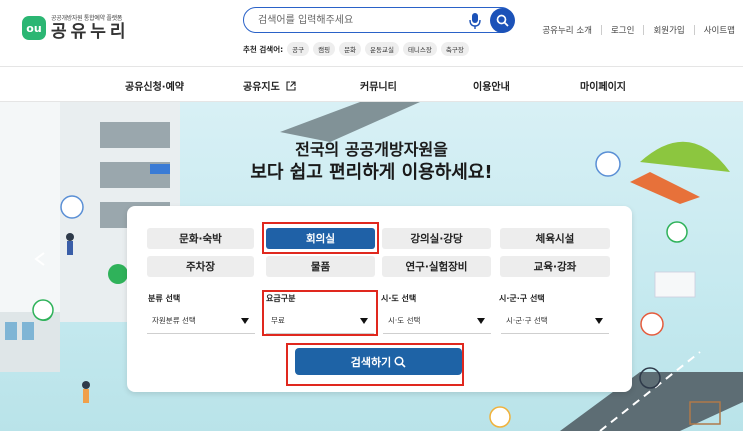  What do you see at coordinates (555, 238) in the screenshot?
I see `category-sports: 체육시설` at bounding box center [555, 238].